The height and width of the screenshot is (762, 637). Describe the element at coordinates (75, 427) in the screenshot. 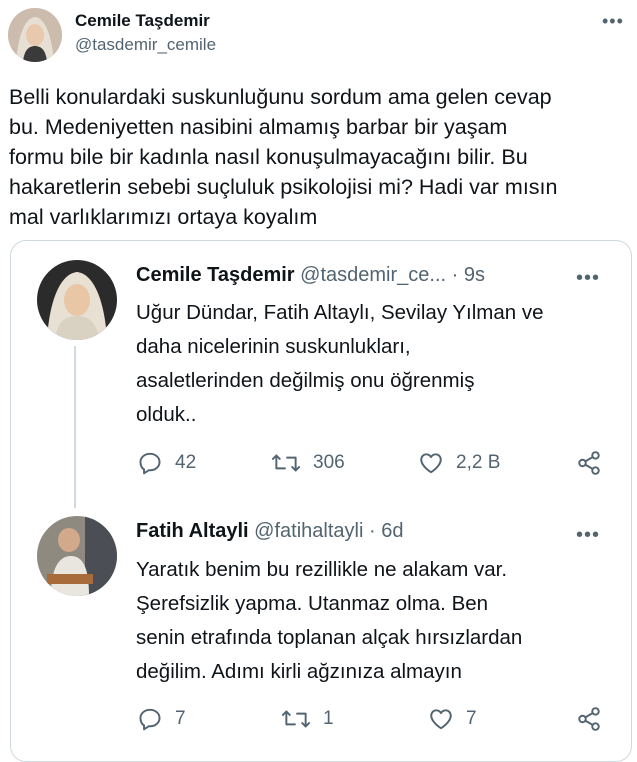

I see `thread-connector` at that location.